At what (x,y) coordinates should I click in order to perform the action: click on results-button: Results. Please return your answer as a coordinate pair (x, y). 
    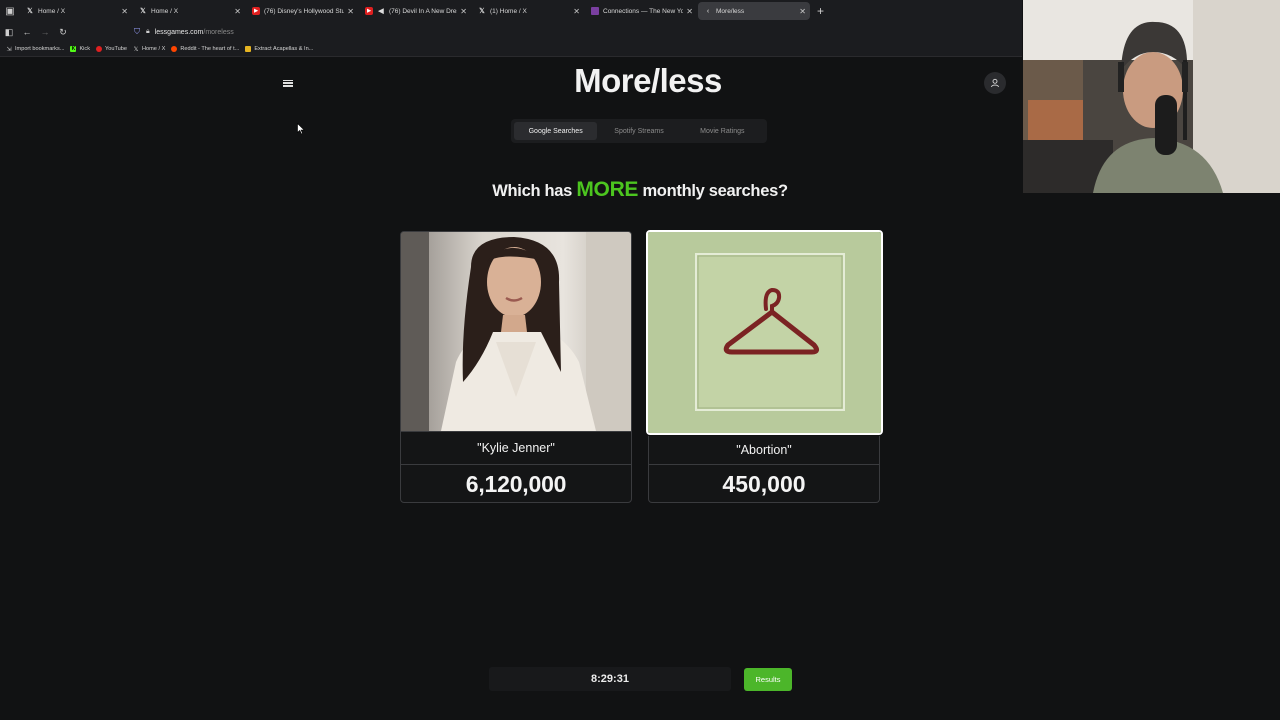
    Looking at the image, I should click on (768, 679).